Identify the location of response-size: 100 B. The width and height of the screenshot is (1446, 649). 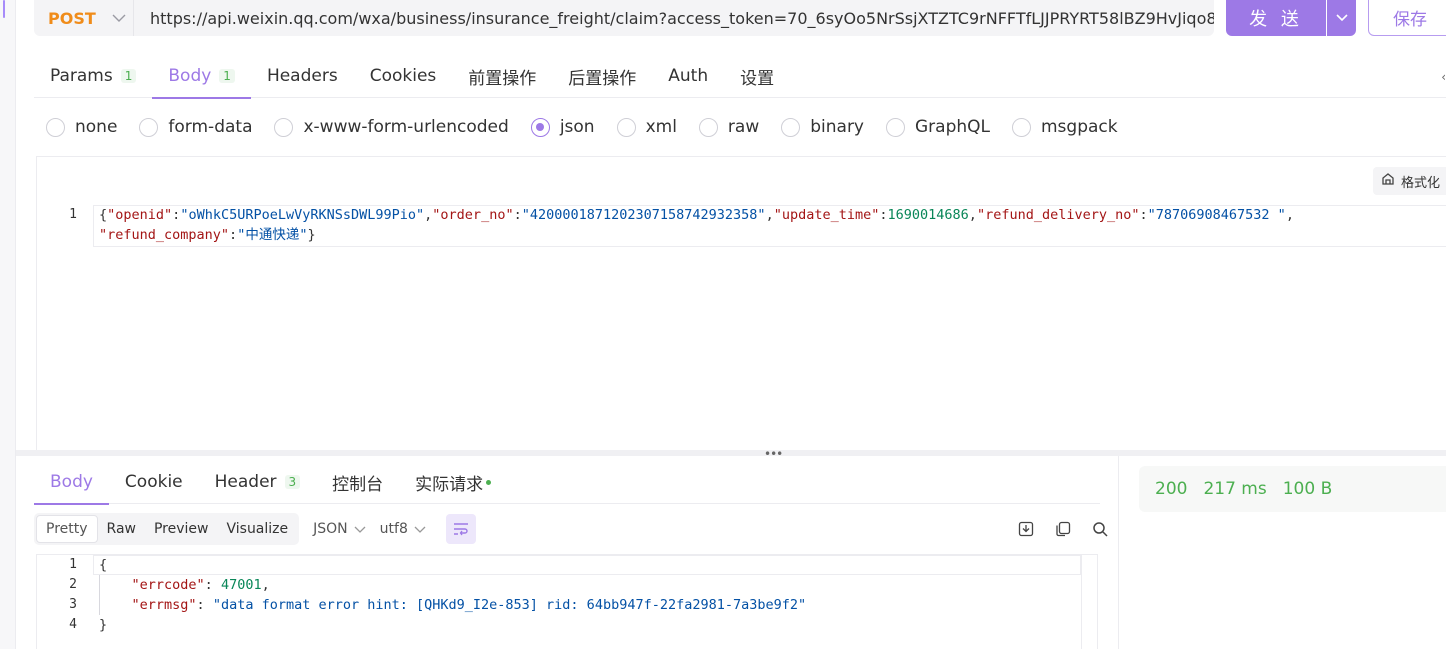
(1307, 489).